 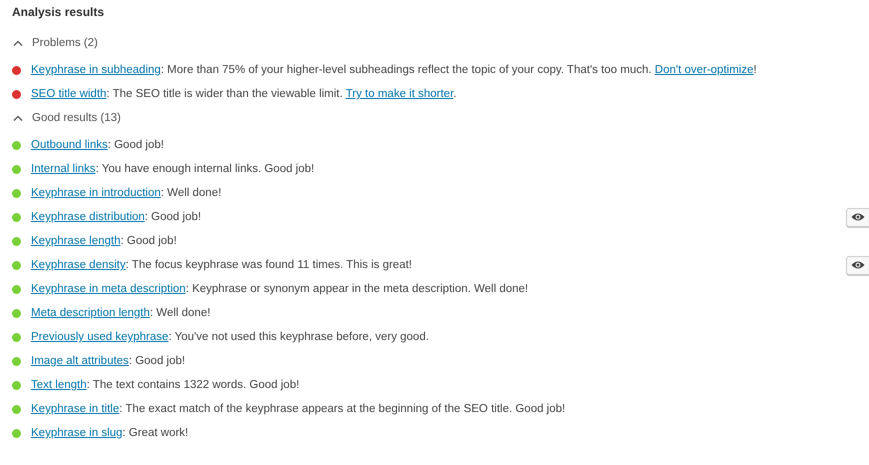 I want to click on result-message: Internal links: You have enough internal links. Good job!, so click(x=172, y=169).